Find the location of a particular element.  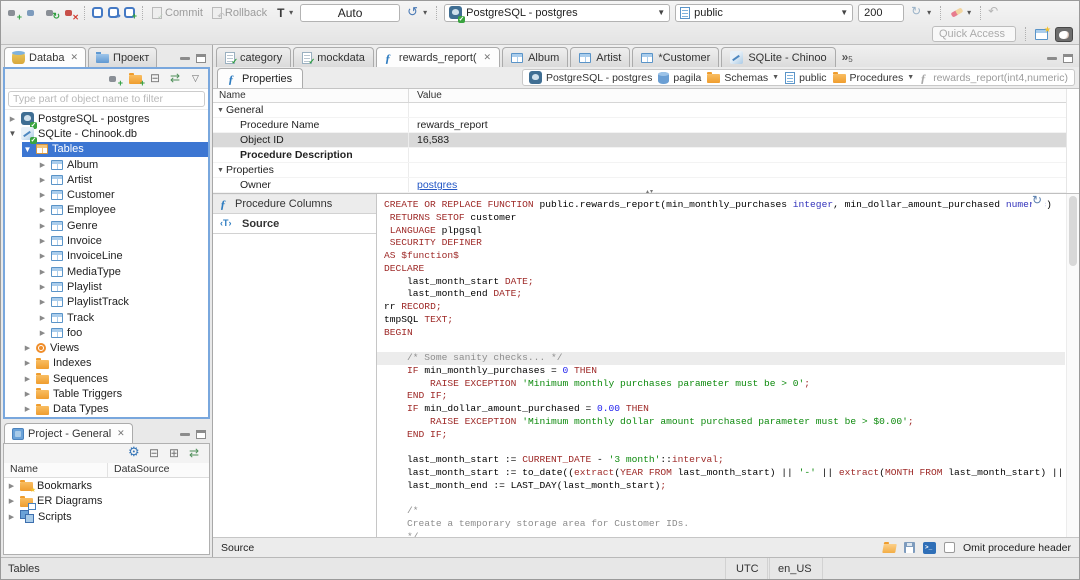

tree-item-table-triggers: ▶ Table Triggers is located at coordinates (106, 393).